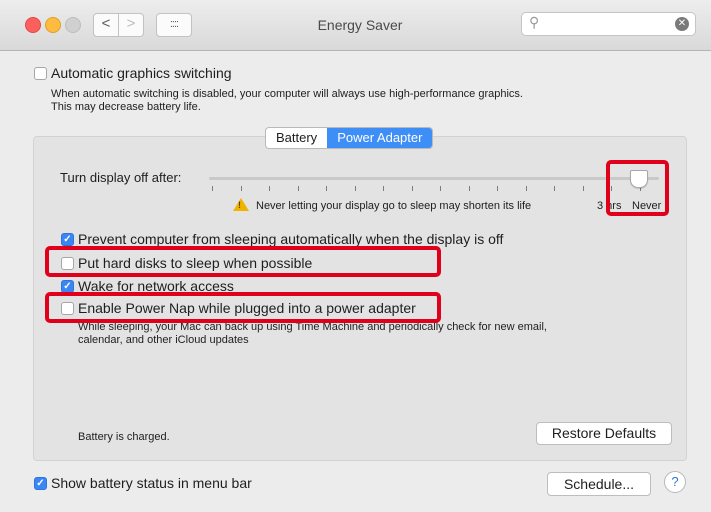  Describe the element at coordinates (131, 25) in the screenshot. I see `forward-button: >` at that location.